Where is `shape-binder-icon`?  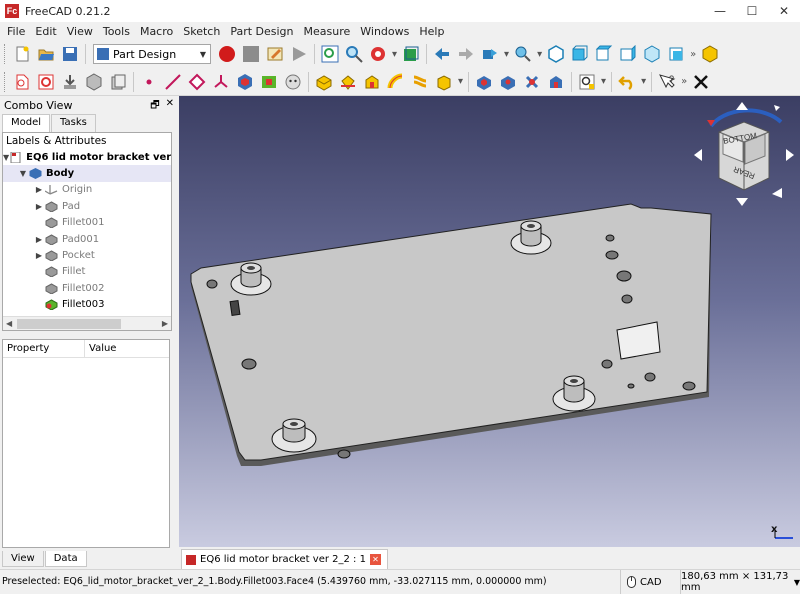
shape-binder-icon is located at coordinates (94, 82).